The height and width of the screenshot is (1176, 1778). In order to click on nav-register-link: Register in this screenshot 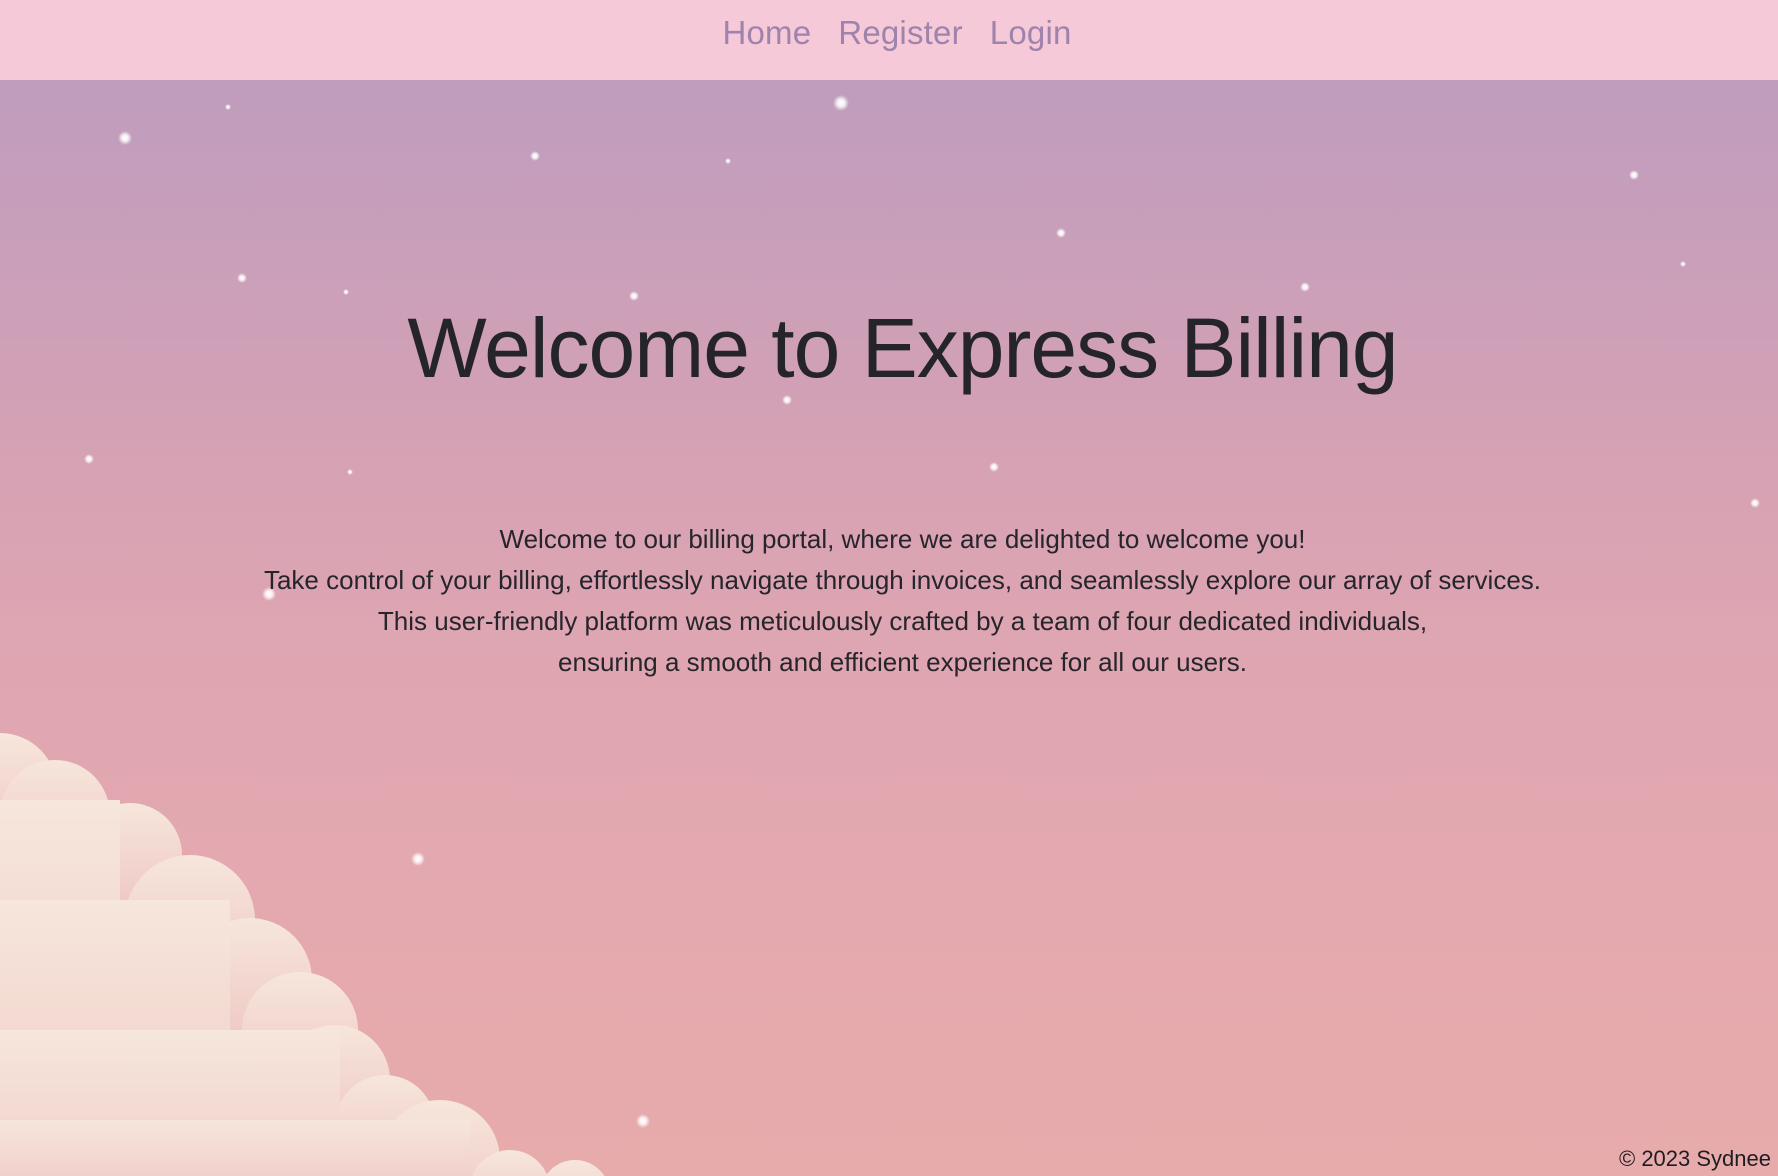, I will do `click(900, 33)`.